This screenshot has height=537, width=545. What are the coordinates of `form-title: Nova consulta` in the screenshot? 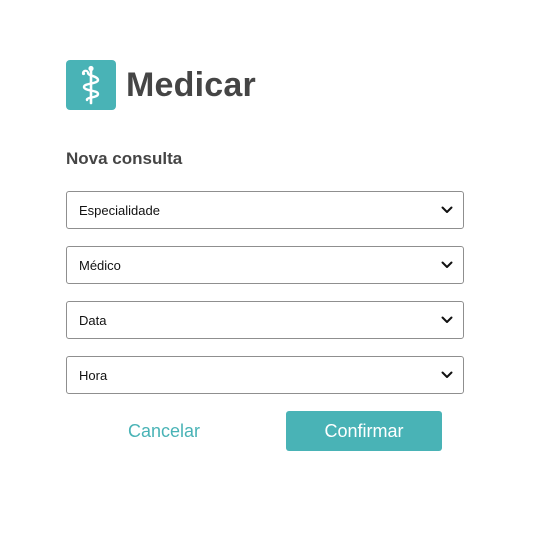 It's located at (124, 158).